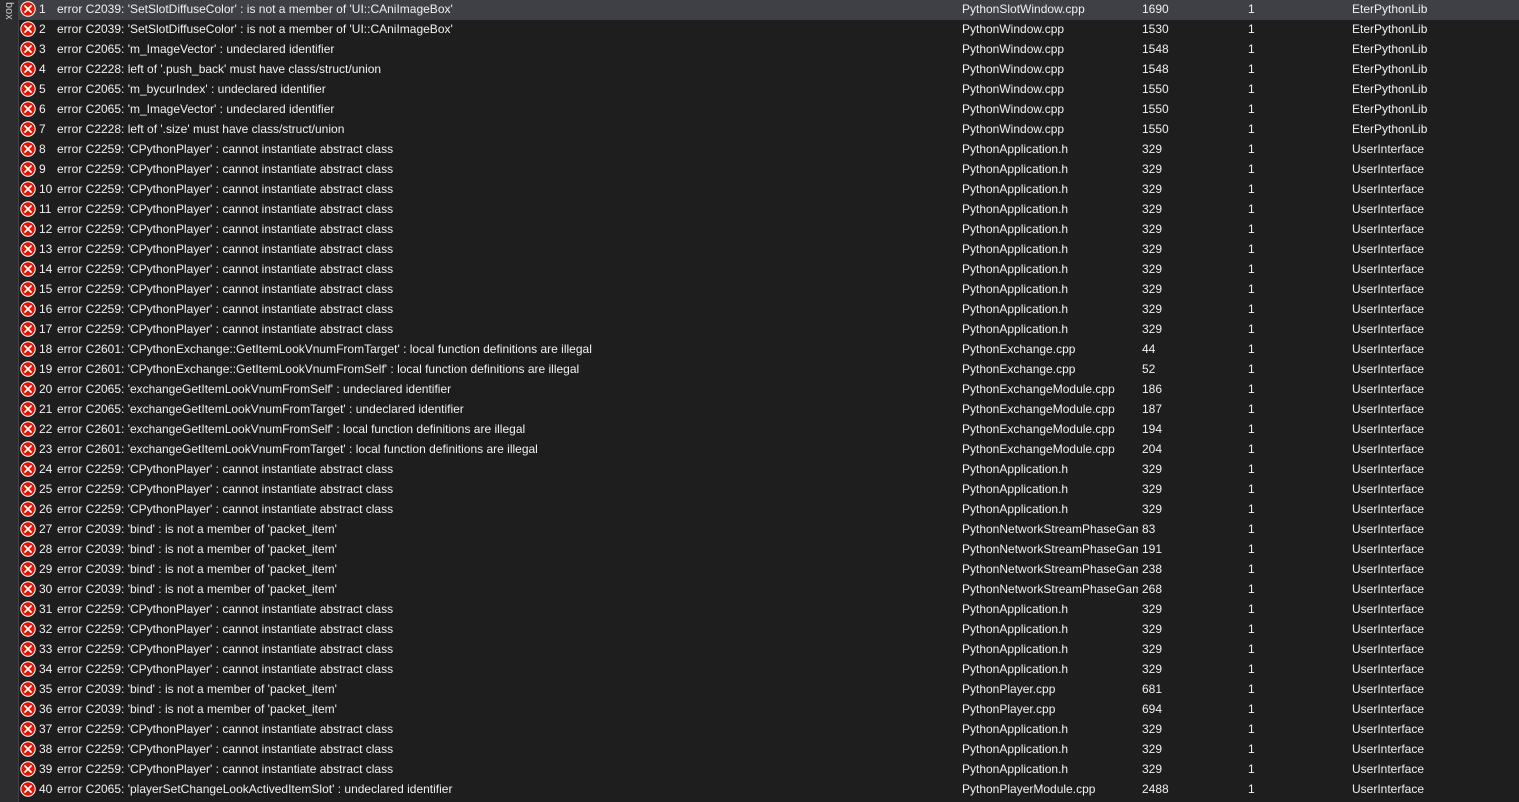 The width and height of the screenshot is (1519, 802). I want to click on error-line: 1548, so click(1155, 69).